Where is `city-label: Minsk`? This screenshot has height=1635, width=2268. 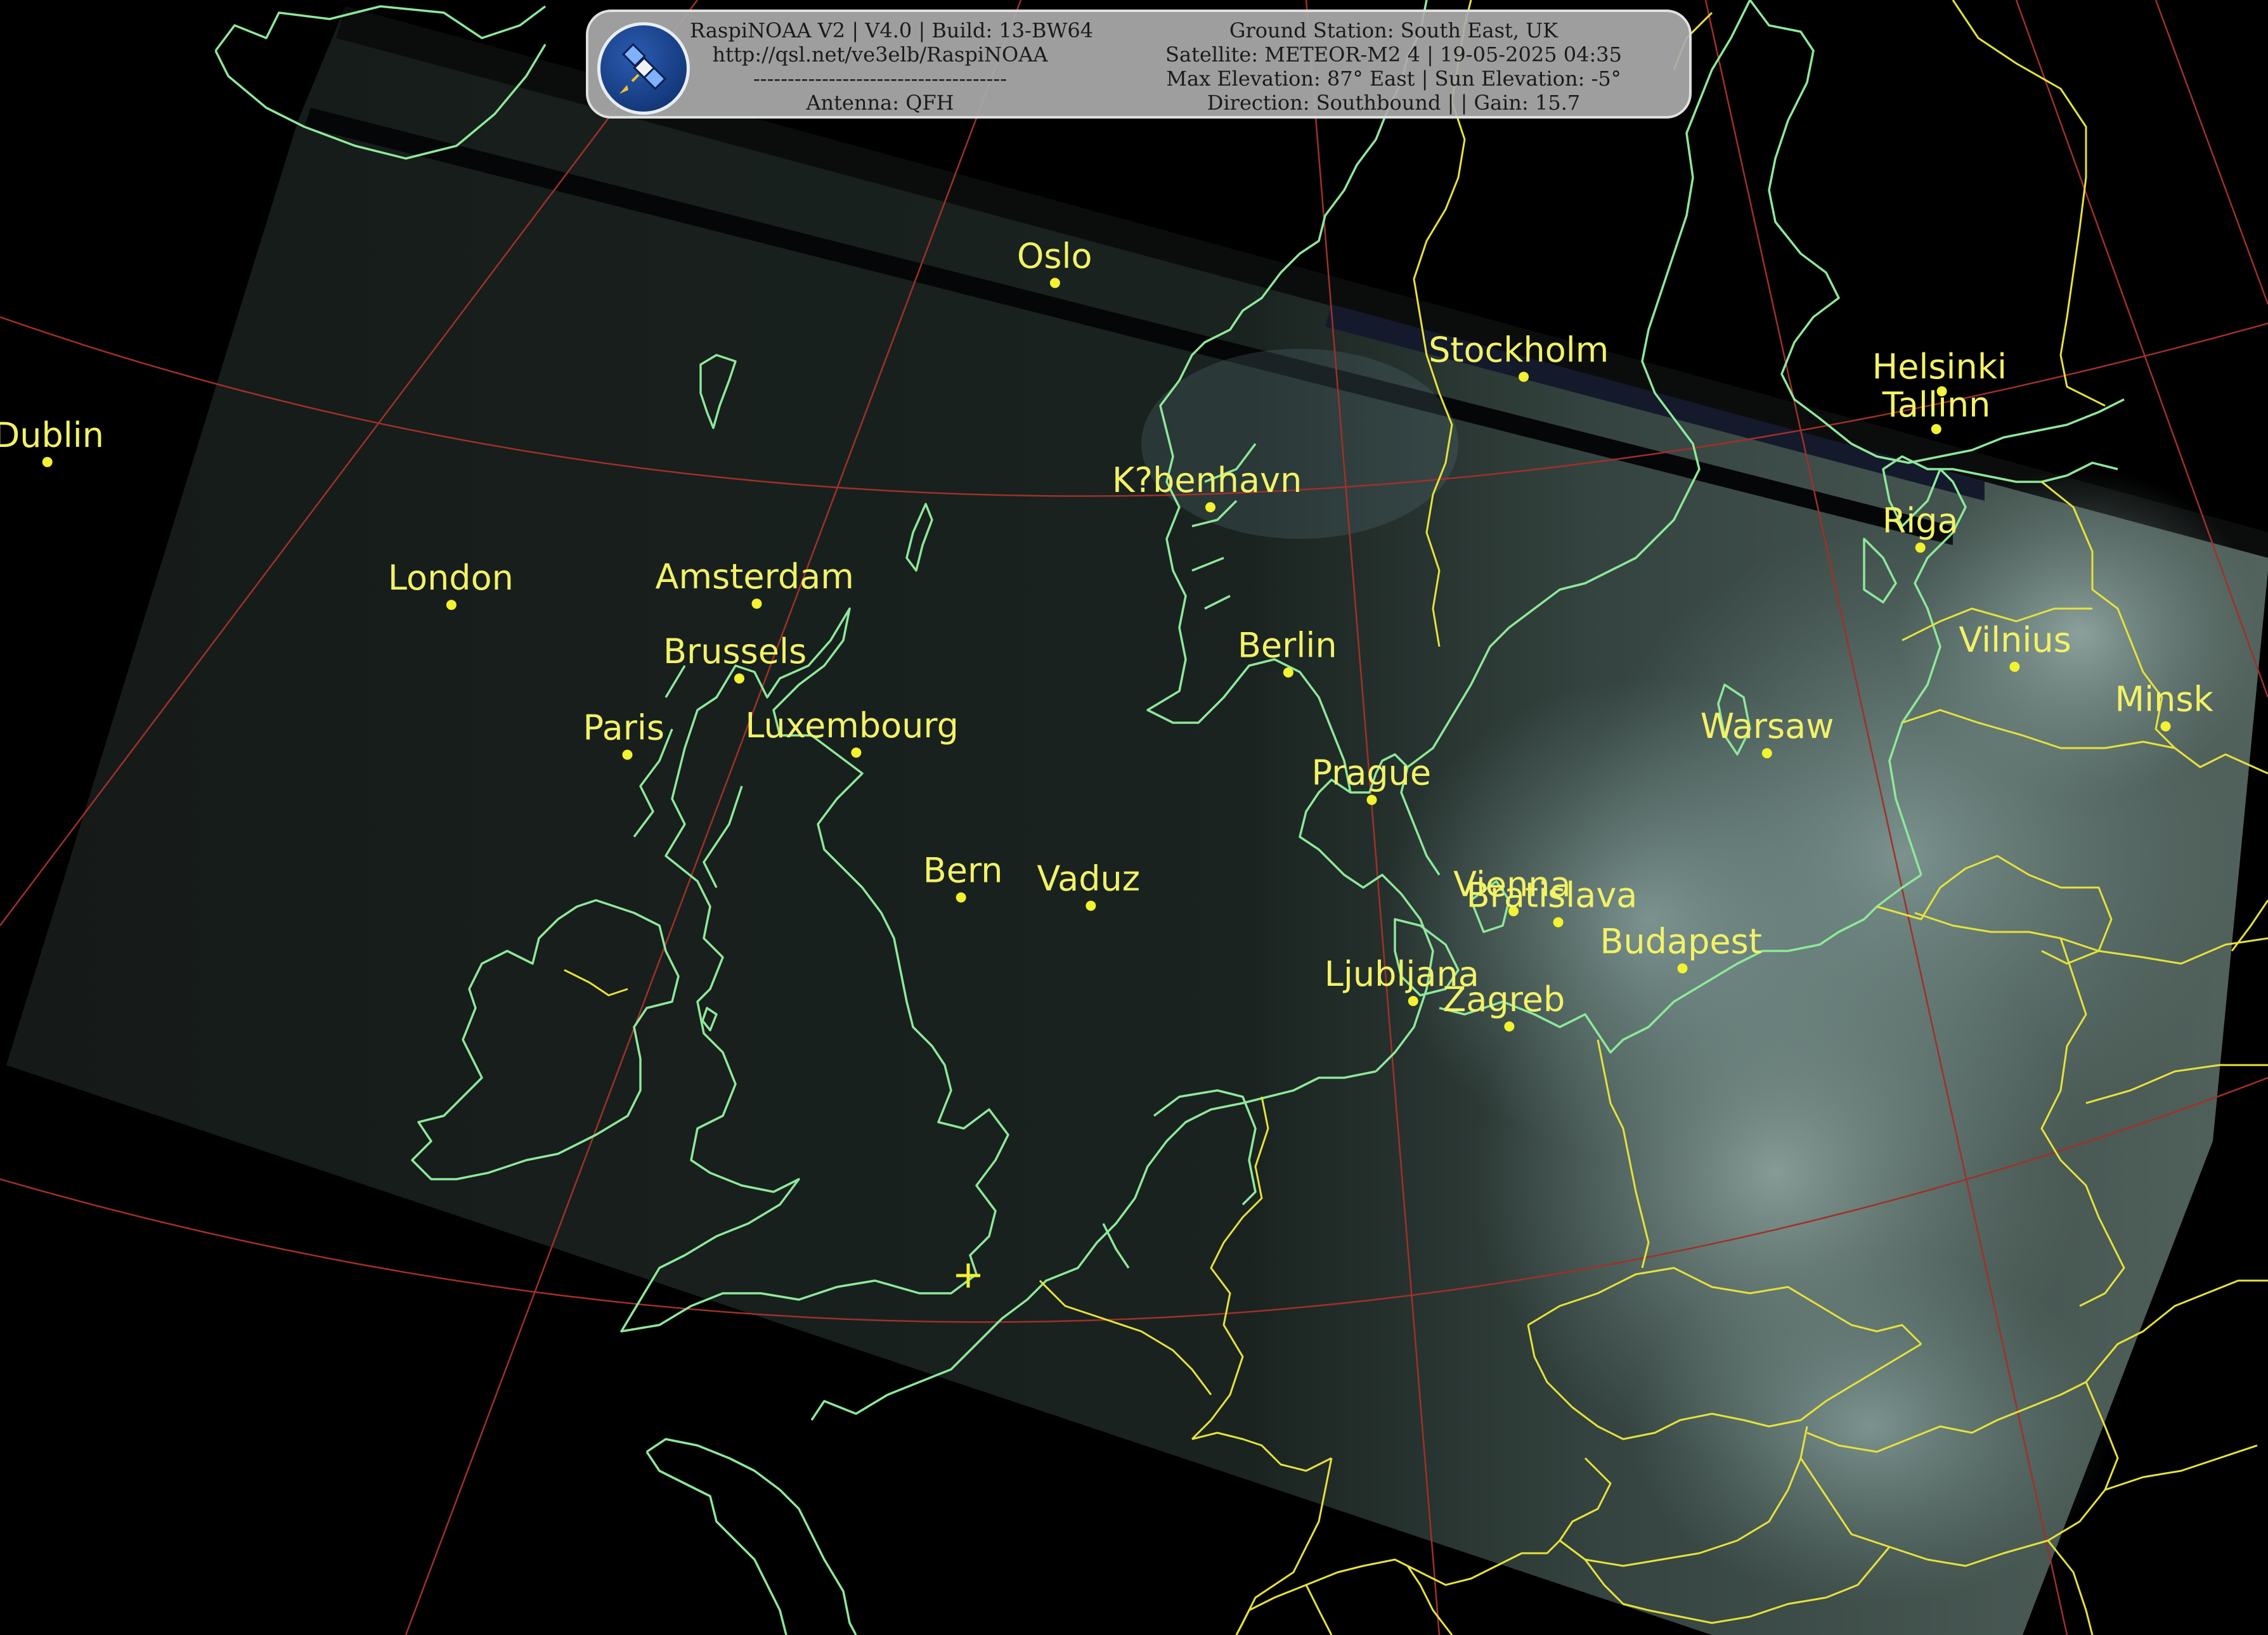 city-label: Minsk is located at coordinates (2164, 700).